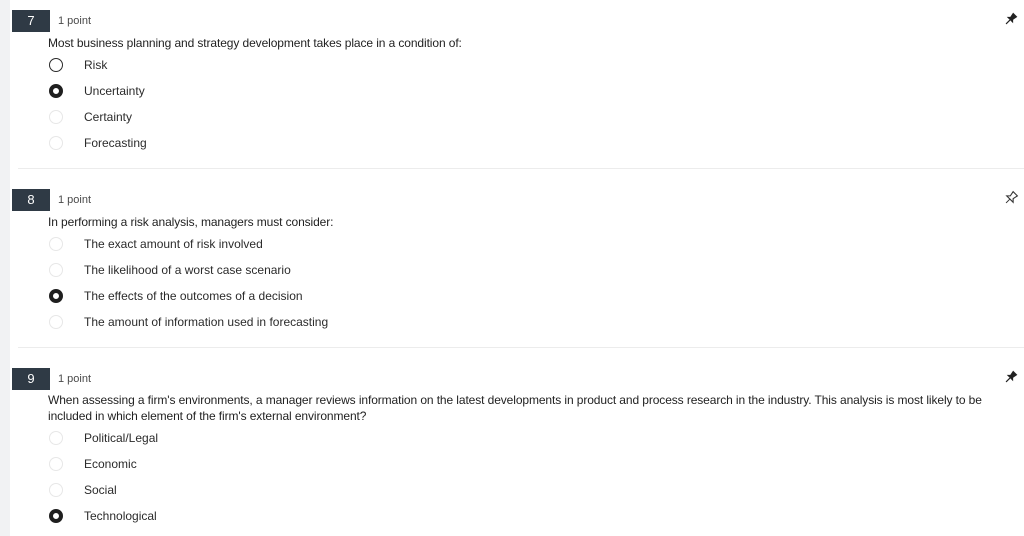  What do you see at coordinates (31, 379) in the screenshot?
I see `question-number-badge: 9` at bounding box center [31, 379].